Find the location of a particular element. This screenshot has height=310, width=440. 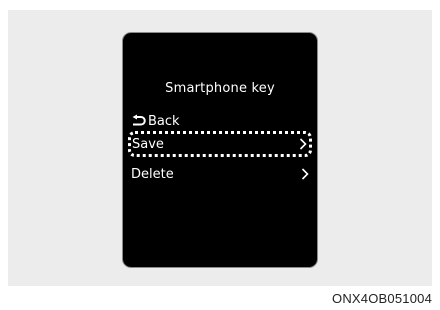

menu-item-label: Save is located at coordinates (148, 144).